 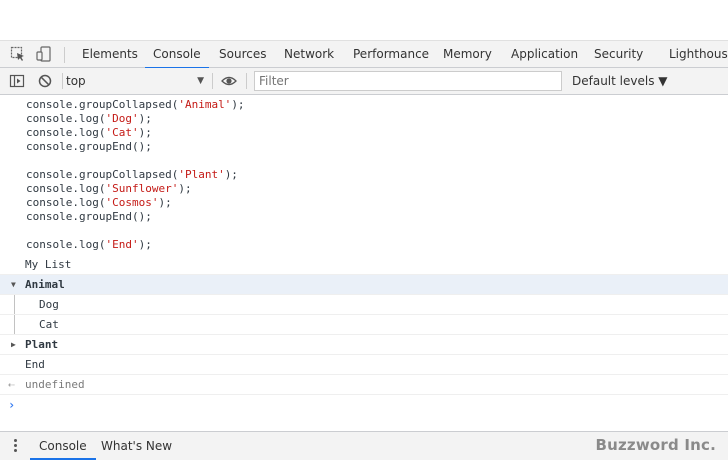 What do you see at coordinates (618, 54) in the screenshot?
I see `tab-security: Security` at bounding box center [618, 54].